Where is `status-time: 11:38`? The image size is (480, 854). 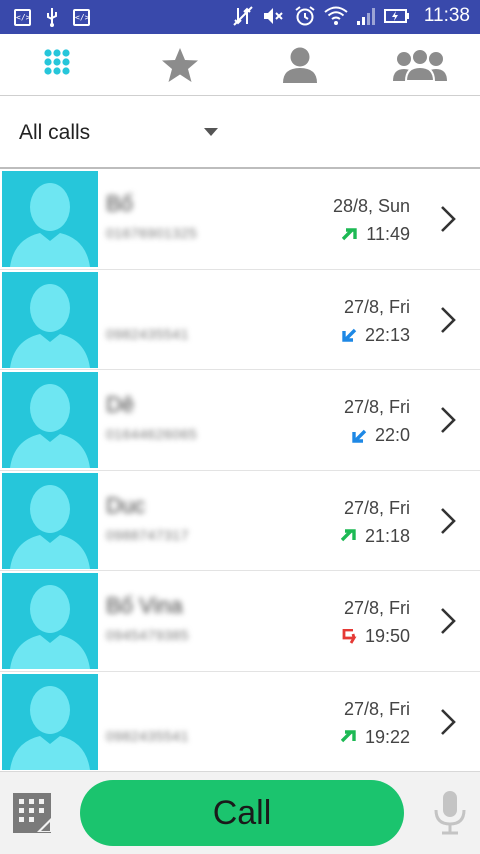
status-time: 11:38 is located at coordinates (446, 15).